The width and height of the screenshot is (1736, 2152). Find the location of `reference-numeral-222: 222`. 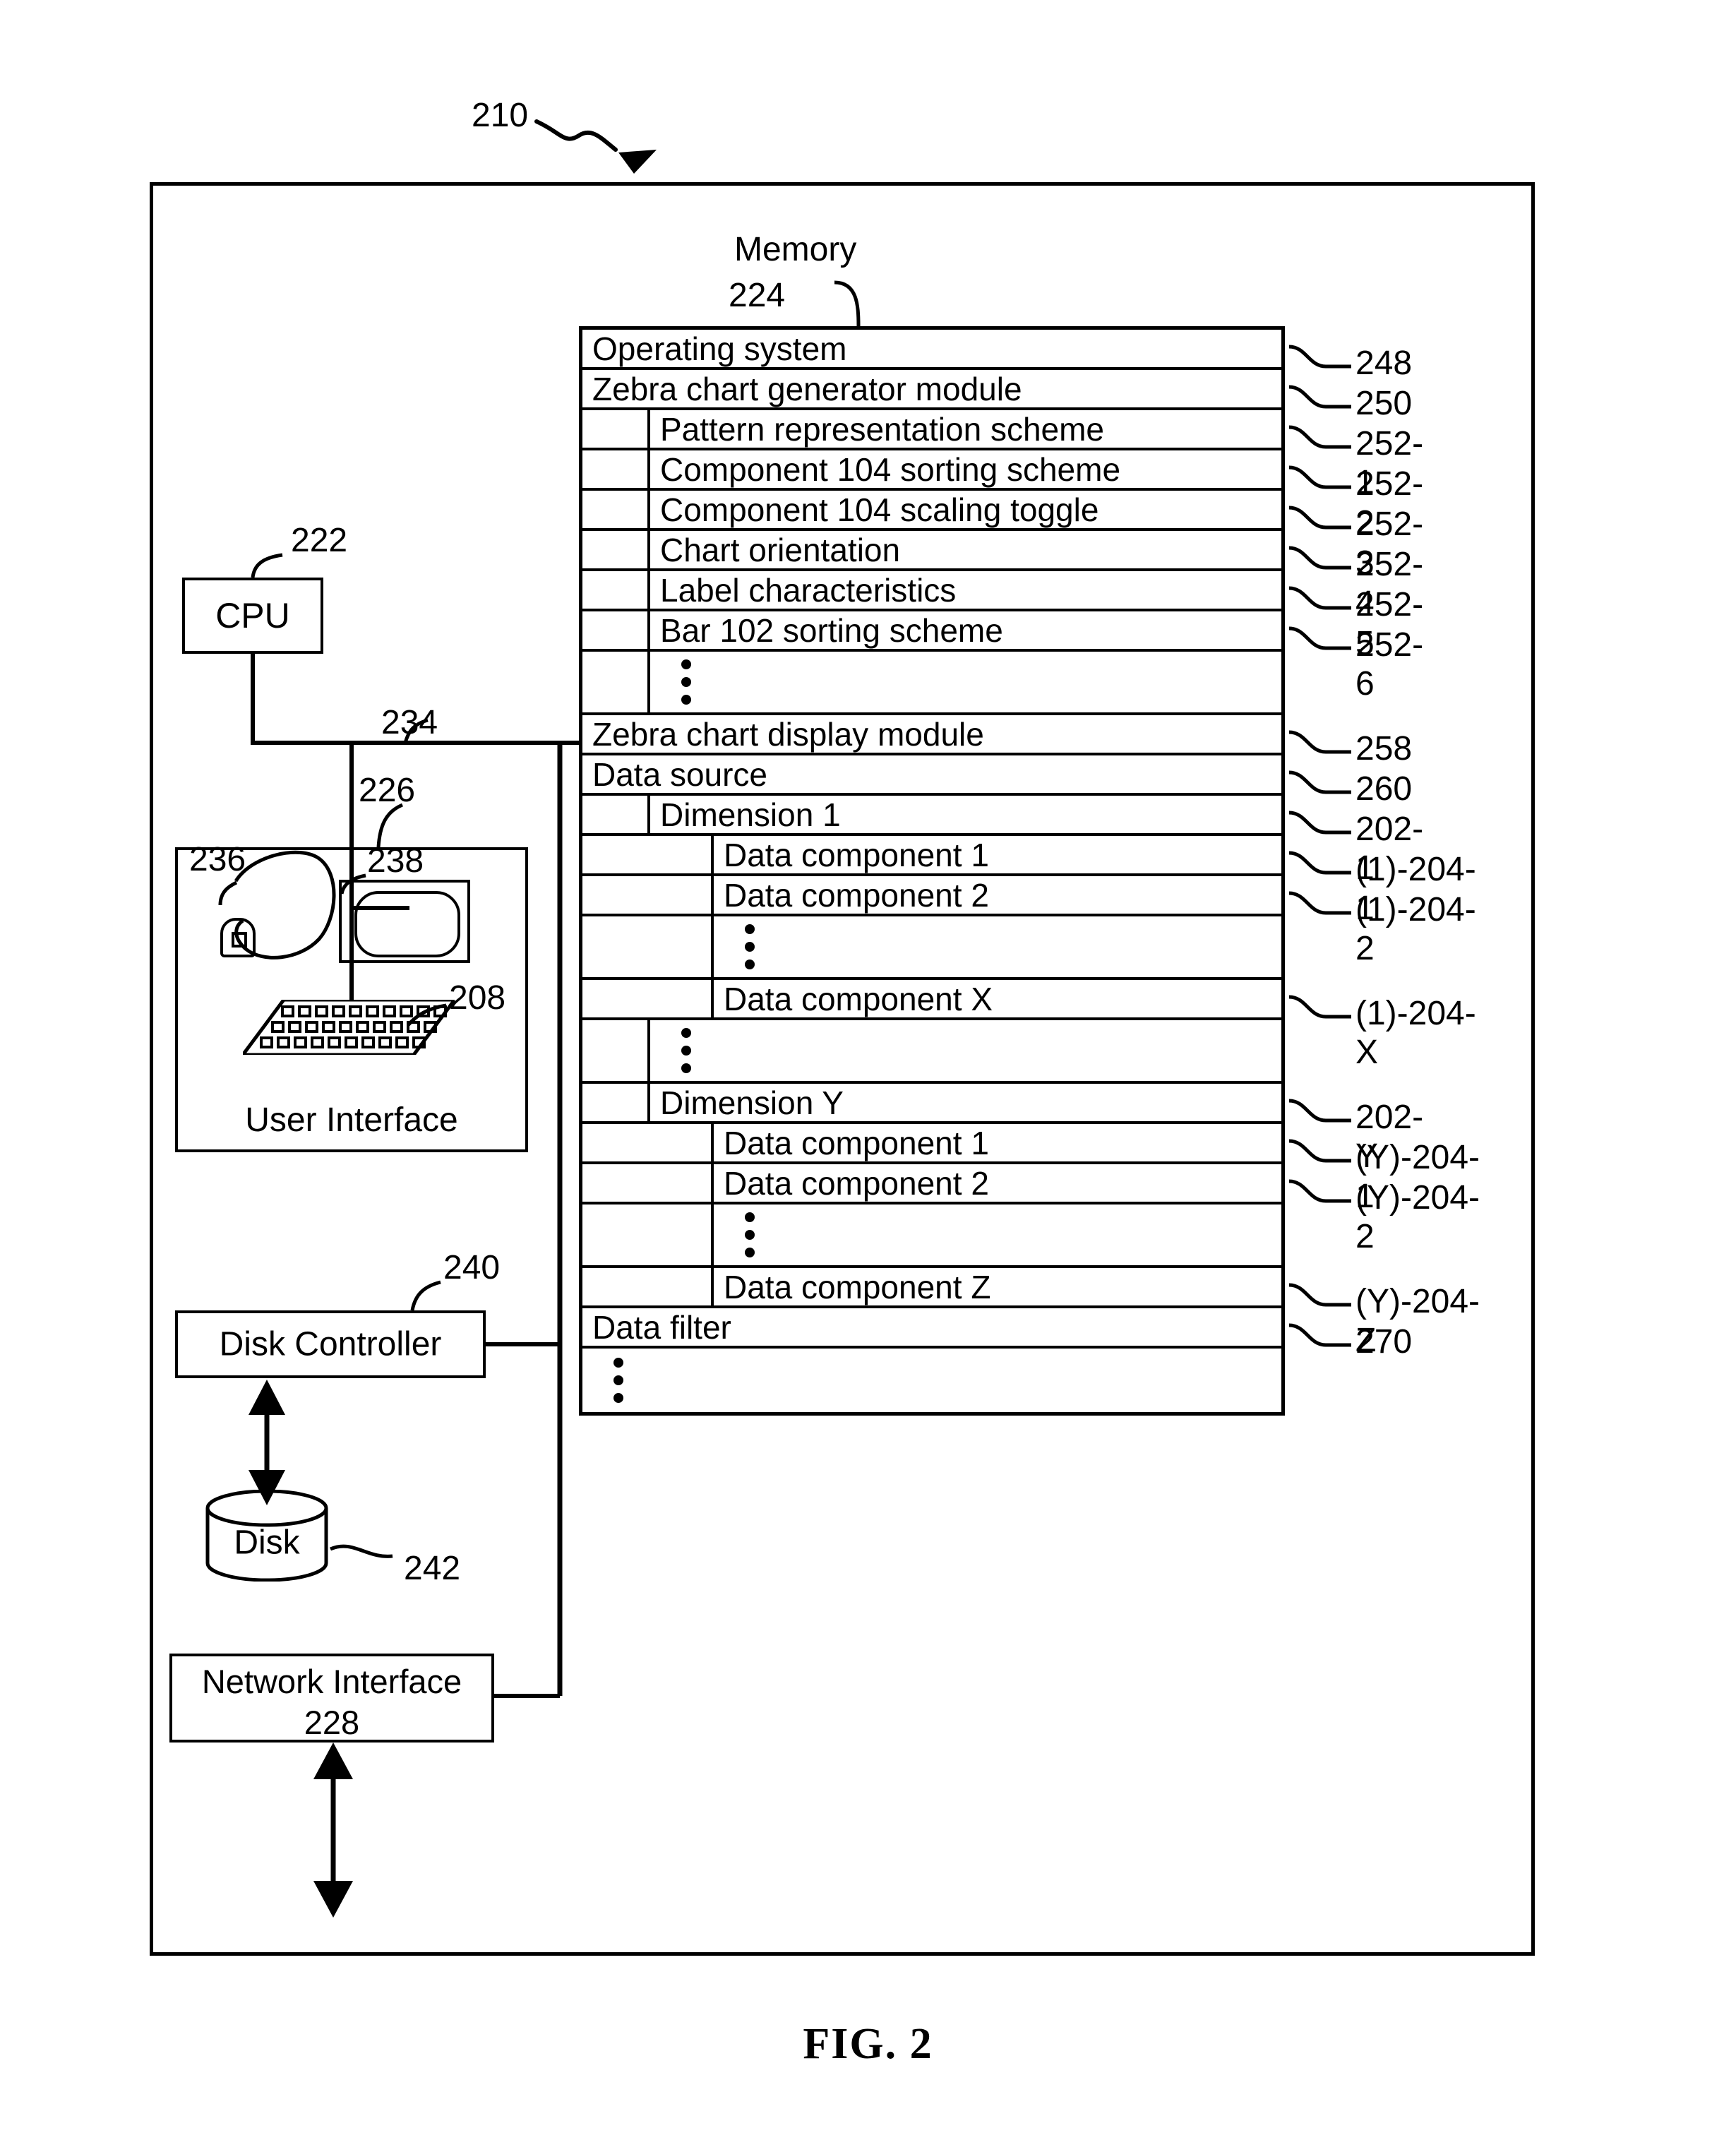

reference-numeral-222: 222 is located at coordinates (319, 540).